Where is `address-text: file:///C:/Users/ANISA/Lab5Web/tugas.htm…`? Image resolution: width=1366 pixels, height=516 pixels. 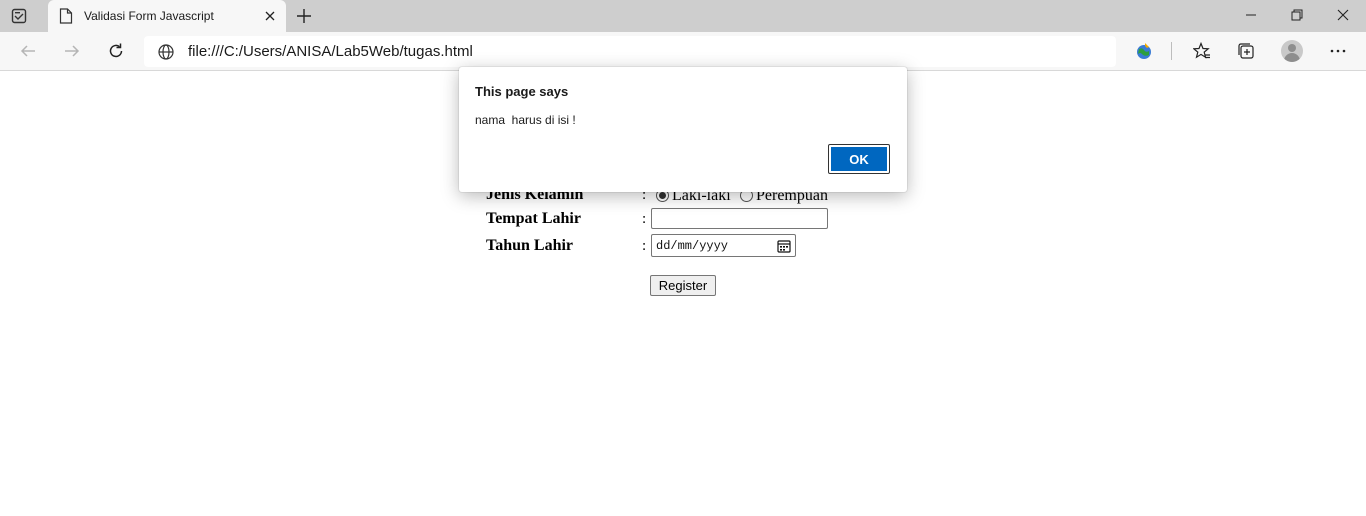 address-text: file:///C:/Users/ANISA/Lab5Web/tugas.htm… is located at coordinates (330, 51).